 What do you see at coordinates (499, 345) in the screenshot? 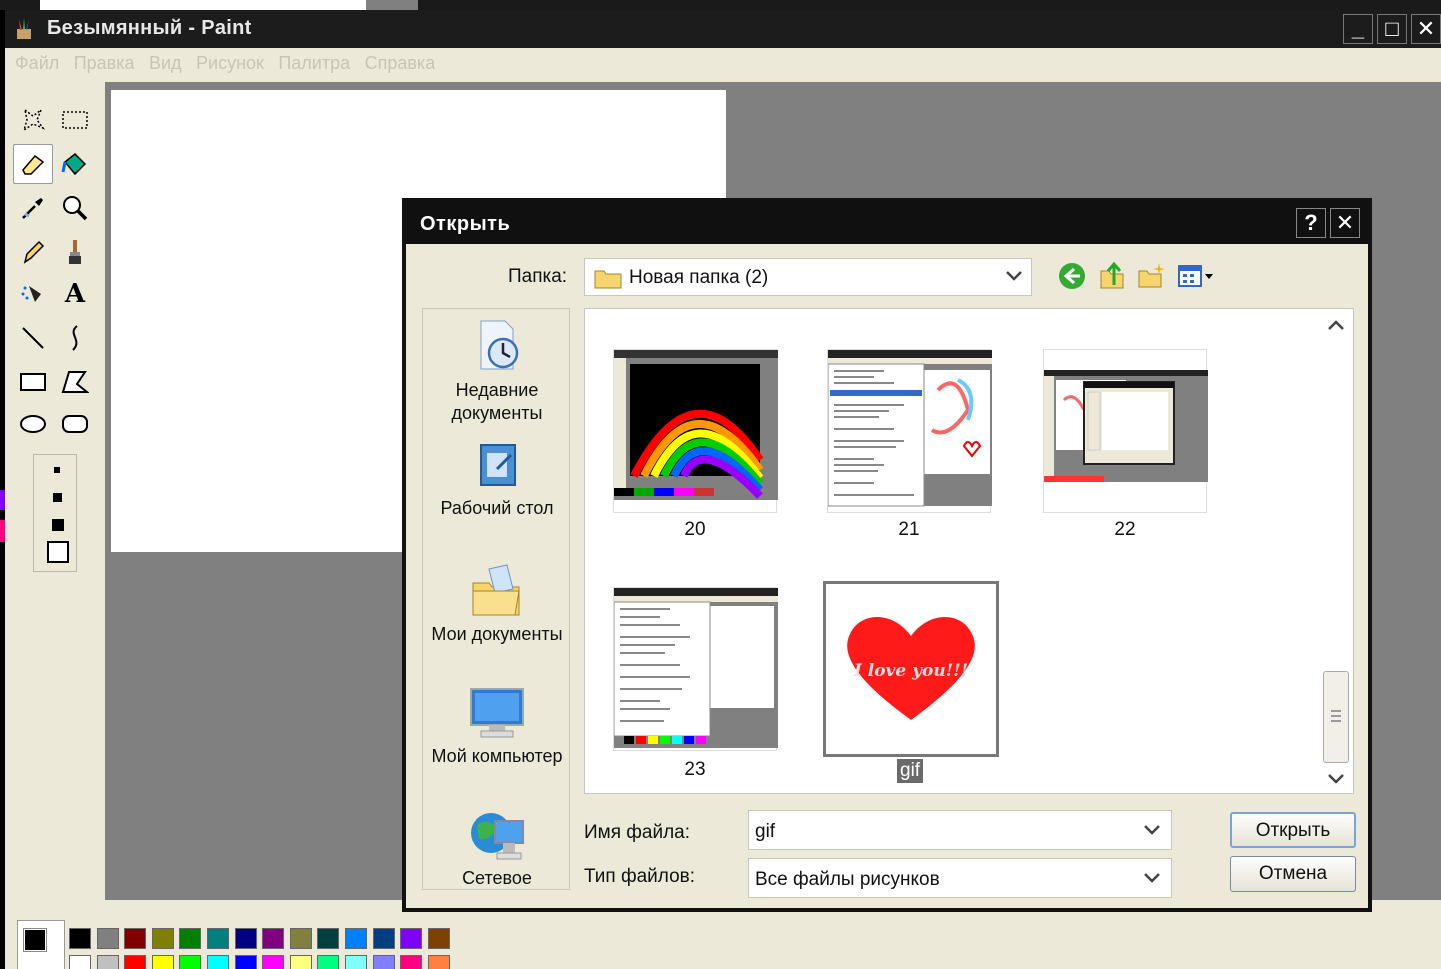
I see `recent-documents-icon` at bounding box center [499, 345].